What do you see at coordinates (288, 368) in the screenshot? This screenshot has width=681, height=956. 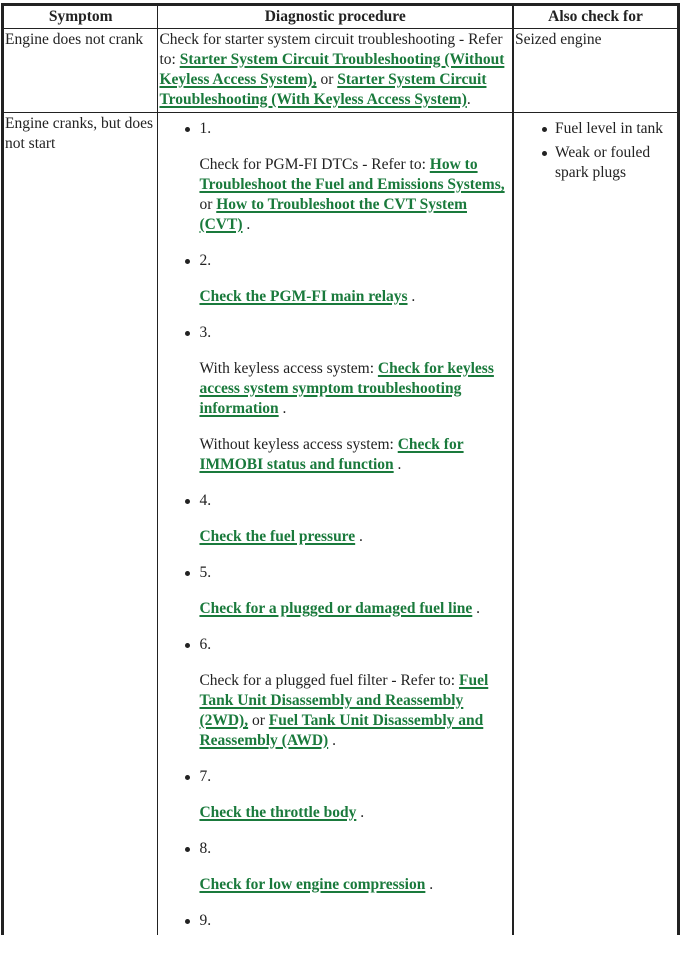 I see `step-text: With keyless access system:` at bounding box center [288, 368].